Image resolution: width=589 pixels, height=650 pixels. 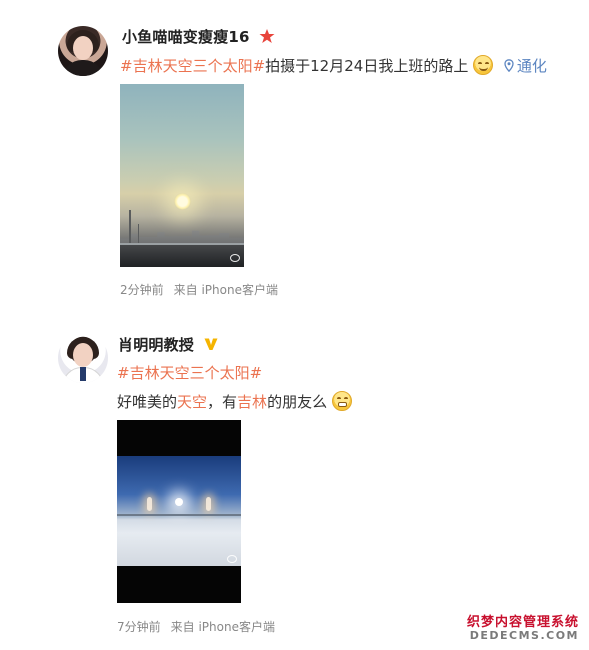 I want to click on post-username: 小鱼喵喵变瘦瘦16, so click(x=198, y=36).